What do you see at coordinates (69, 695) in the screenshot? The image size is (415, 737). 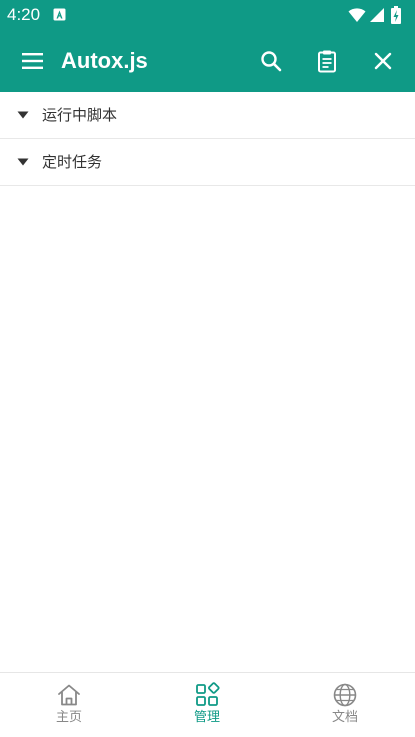 I see `home-icon` at bounding box center [69, 695].